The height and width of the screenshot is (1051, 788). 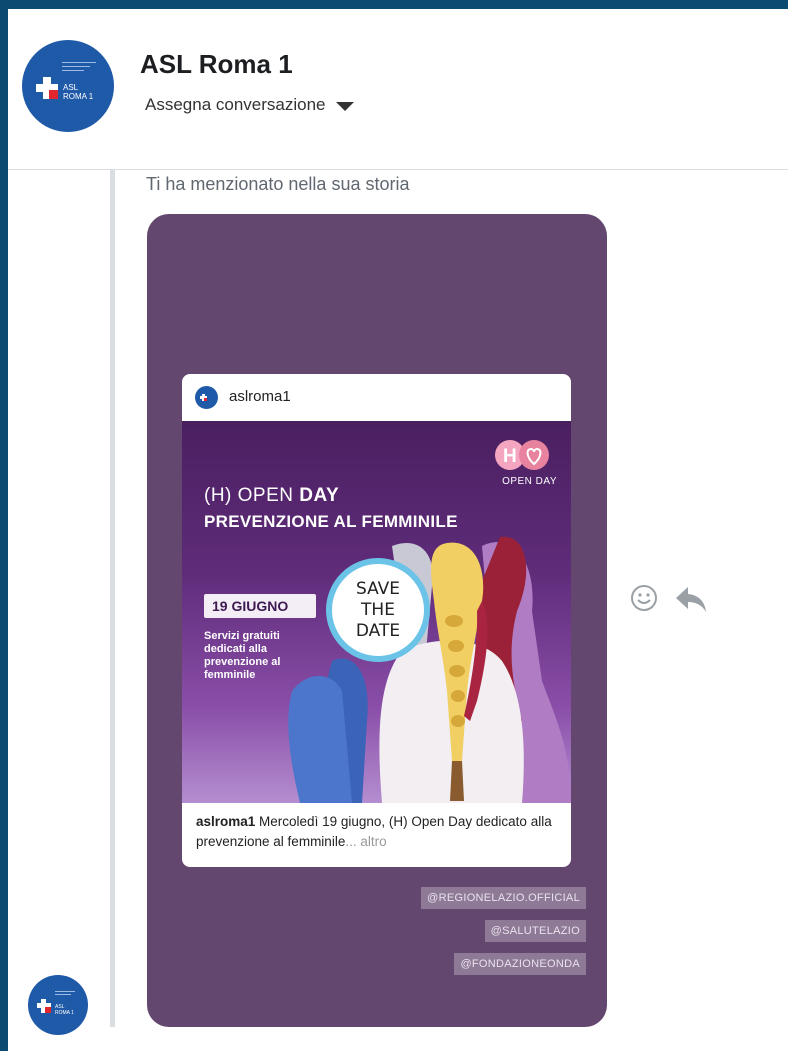 I want to click on open-day-caption: OPEN DAY, so click(x=529, y=481).